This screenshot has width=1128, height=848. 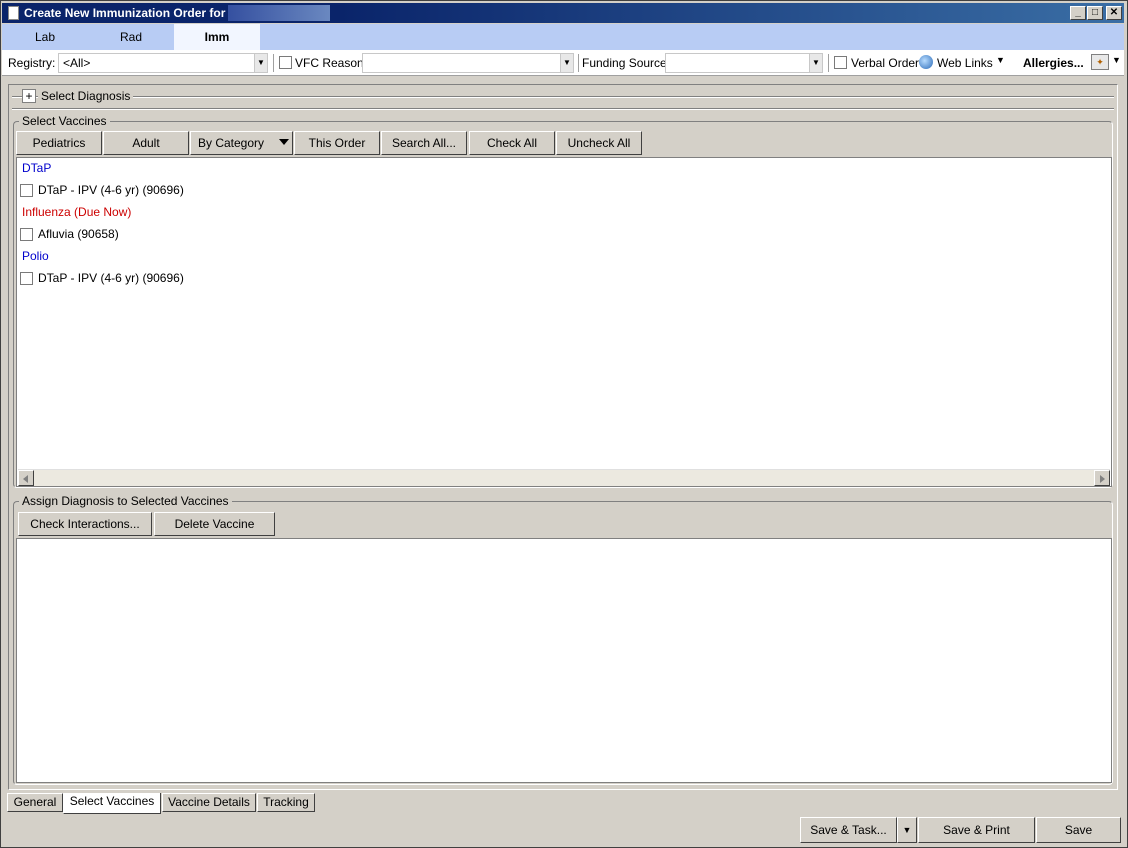 What do you see at coordinates (163, 63) in the screenshot?
I see `registry-select: <All> ▼` at bounding box center [163, 63].